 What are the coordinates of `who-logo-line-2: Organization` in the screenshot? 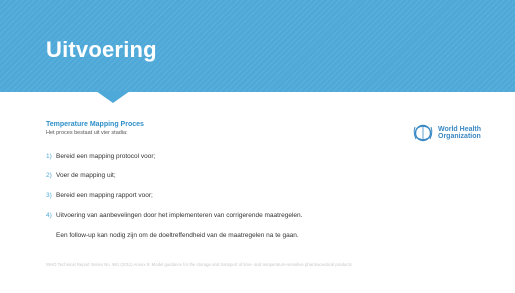 It's located at (459, 136).